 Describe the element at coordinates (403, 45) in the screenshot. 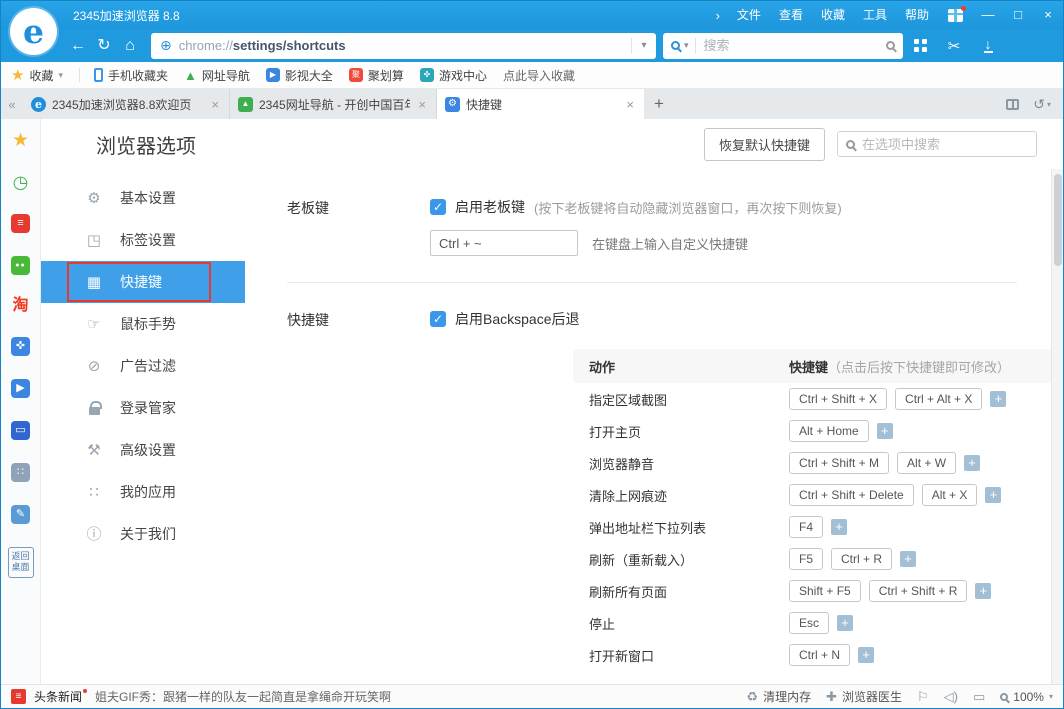

I see `address-bar: ⊕ chrome:// settings/shortcuts ▾` at that location.